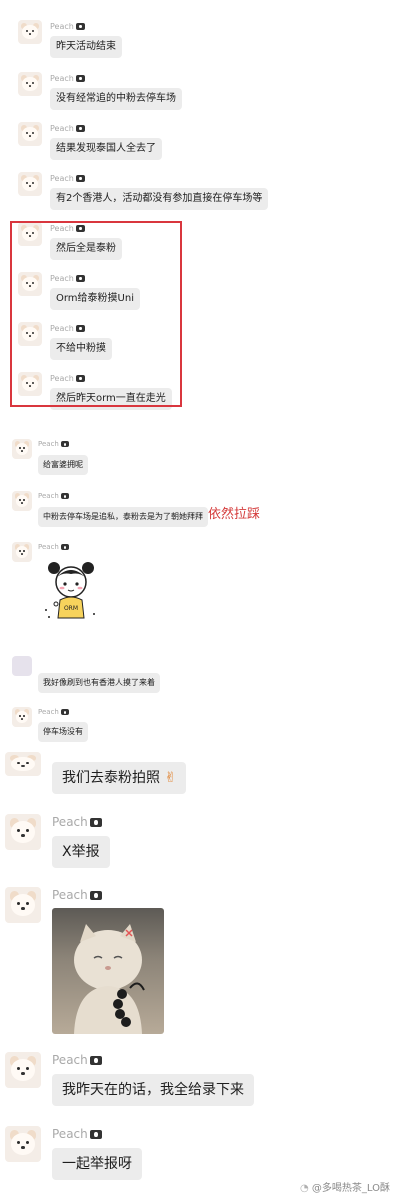 Image resolution: width=400 pixels, height=1200 pixels. Describe the element at coordinates (345, 1188) in the screenshot. I see `weibo-watermark: ◔ @多喝热茶_LO酥` at that location.